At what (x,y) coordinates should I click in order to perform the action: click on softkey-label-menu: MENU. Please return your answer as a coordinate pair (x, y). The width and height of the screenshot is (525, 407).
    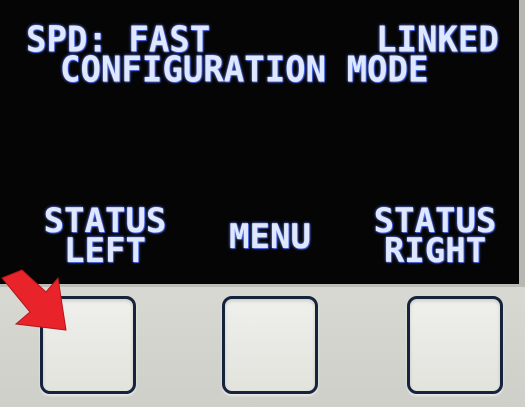
    Looking at the image, I should click on (270, 237).